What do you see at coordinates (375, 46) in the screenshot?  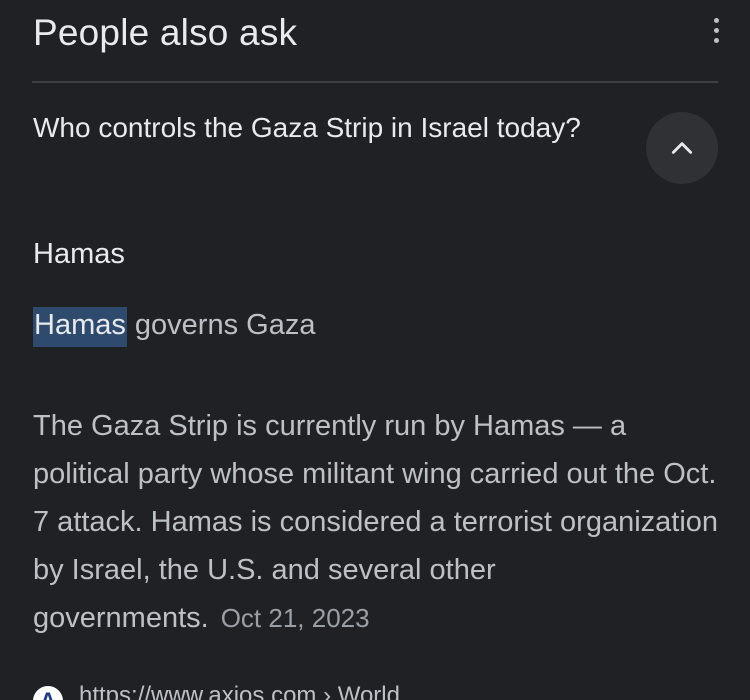 I see `section-header: People also ask` at bounding box center [375, 46].